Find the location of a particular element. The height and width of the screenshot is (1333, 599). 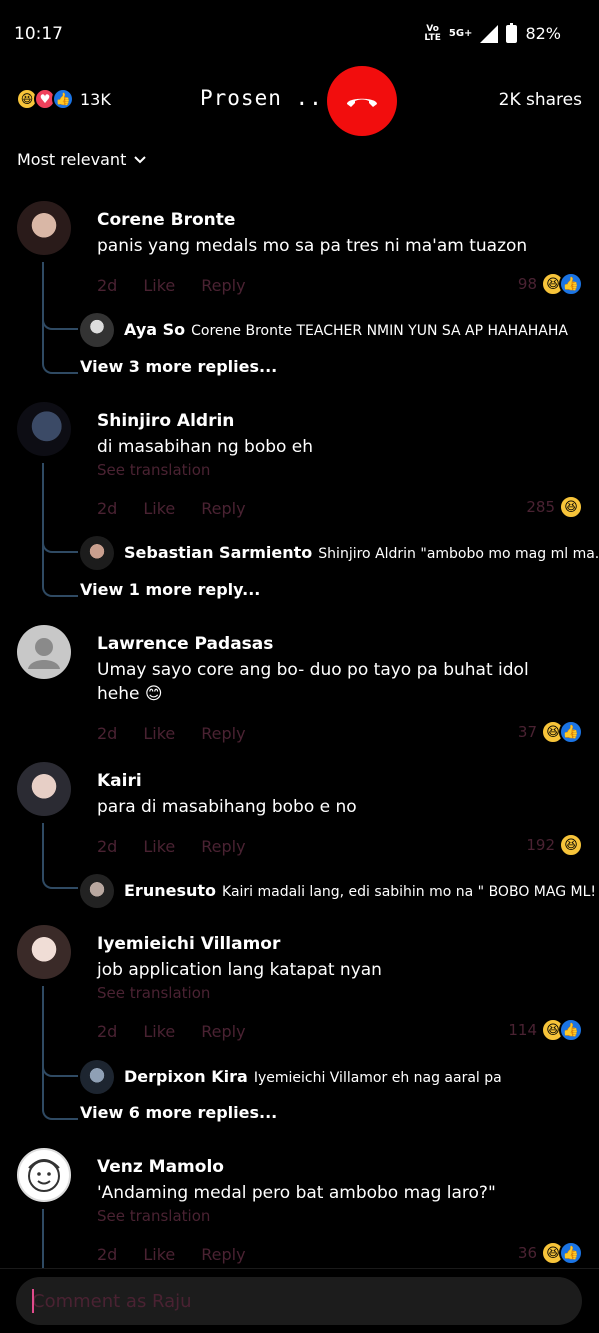

comment-input is located at coordinates (299, 1301).